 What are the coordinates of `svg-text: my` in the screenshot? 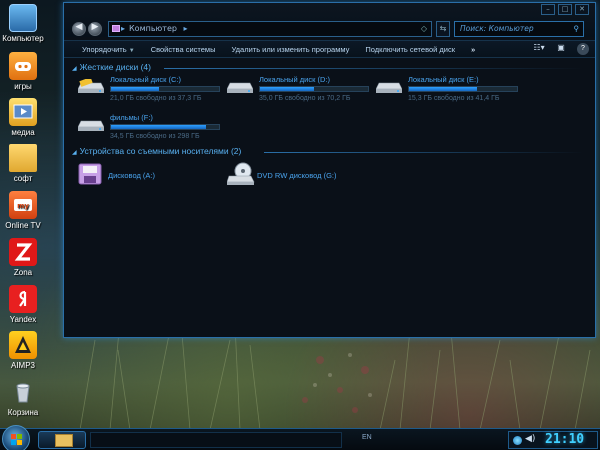 It's located at (23, 206).